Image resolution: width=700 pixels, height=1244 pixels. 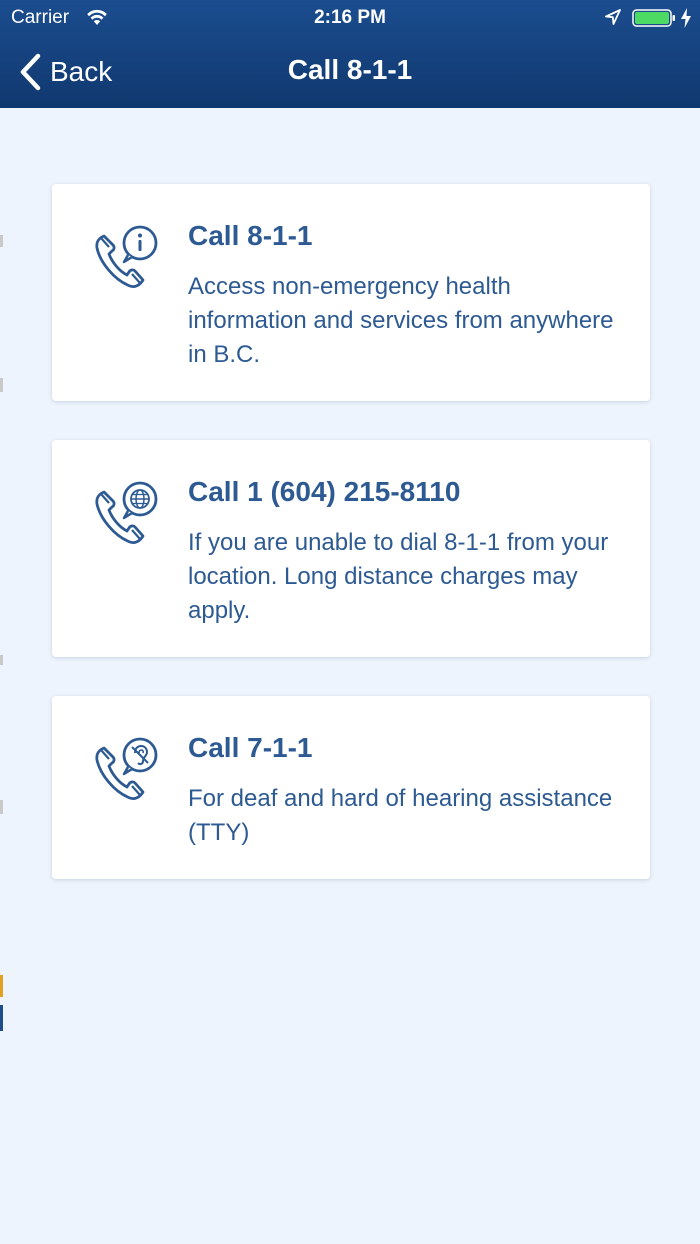 What do you see at coordinates (613, 17) in the screenshot?
I see `location-arrow-icon` at bounding box center [613, 17].